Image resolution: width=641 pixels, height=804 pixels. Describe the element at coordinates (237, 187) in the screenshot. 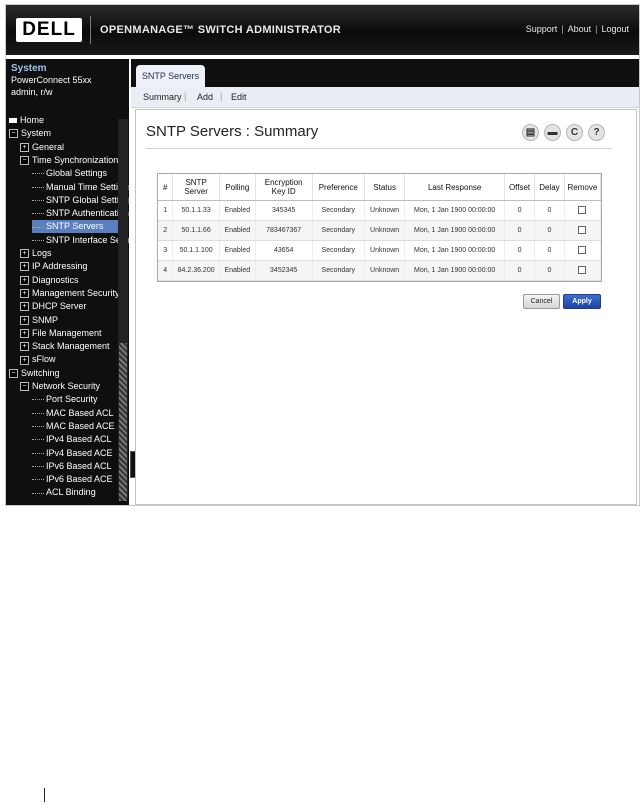

I see `col-header-polling: Polling` at that location.